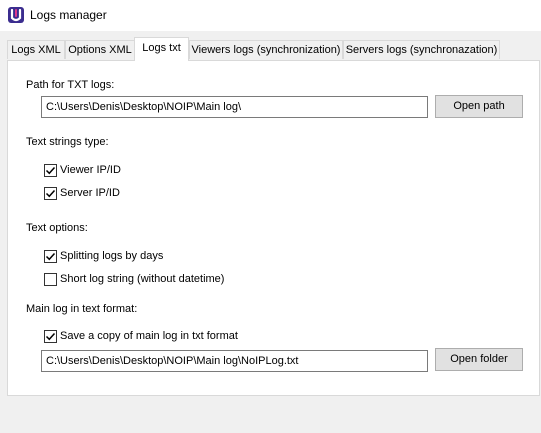 This screenshot has width=541, height=433. Describe the element at coordinates (36, 49) in the screenshot. I see `tab-logs-xml: Logs XML` at that location.